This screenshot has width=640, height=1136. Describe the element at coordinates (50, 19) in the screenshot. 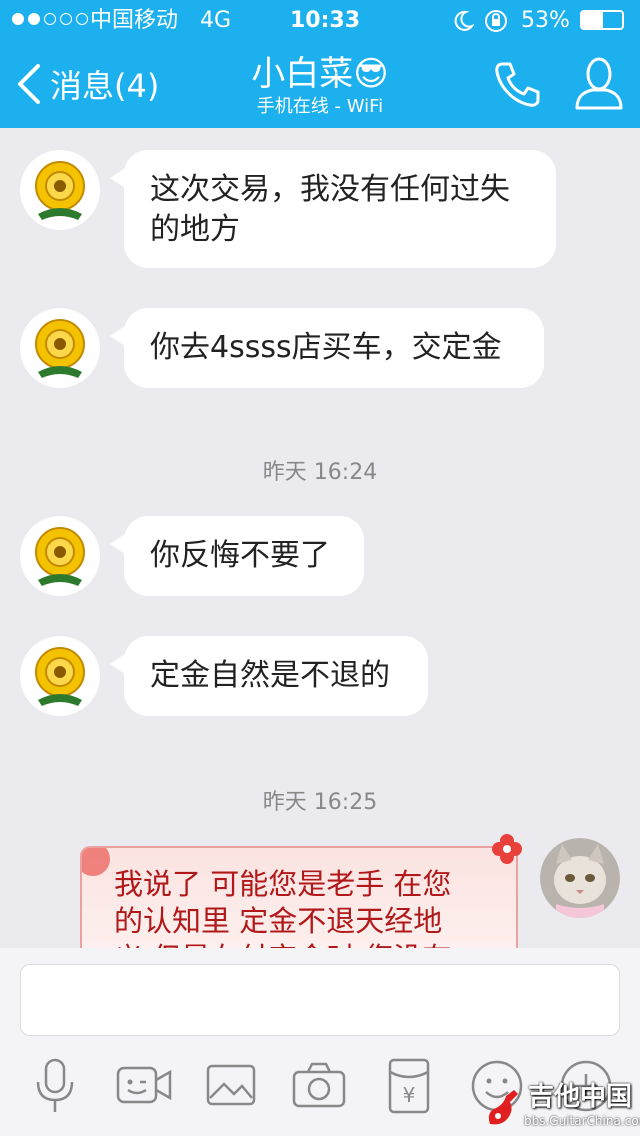

I see `signal-icon` at that location.